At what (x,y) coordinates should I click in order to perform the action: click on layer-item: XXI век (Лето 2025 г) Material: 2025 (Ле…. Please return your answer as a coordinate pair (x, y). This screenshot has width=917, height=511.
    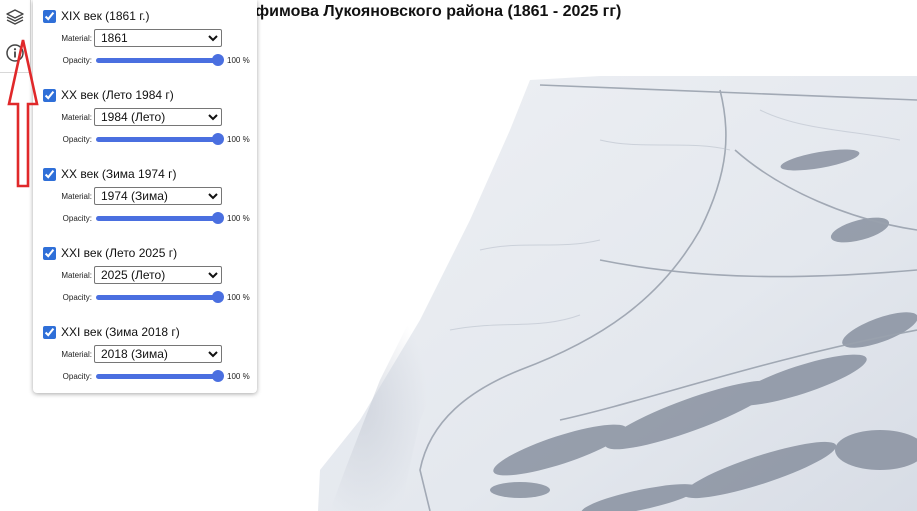
    Looking at the image, I should click on (148, 275).